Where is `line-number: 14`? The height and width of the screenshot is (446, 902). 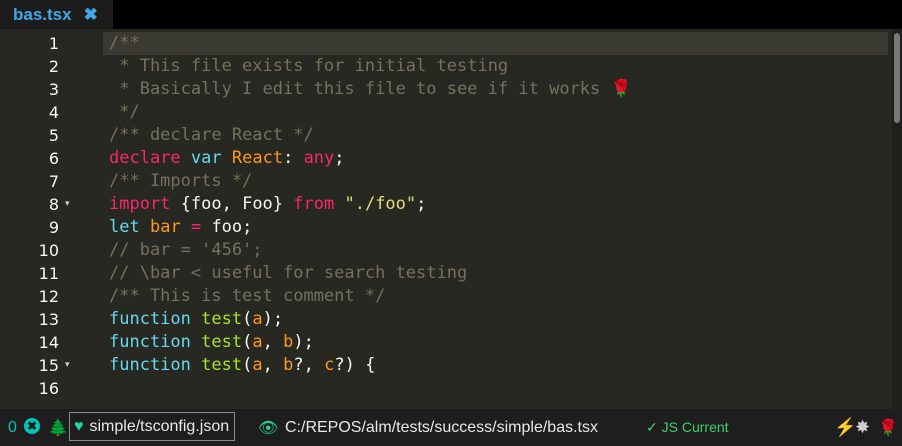 line-number: 14 is located at coordinates (48, 342).